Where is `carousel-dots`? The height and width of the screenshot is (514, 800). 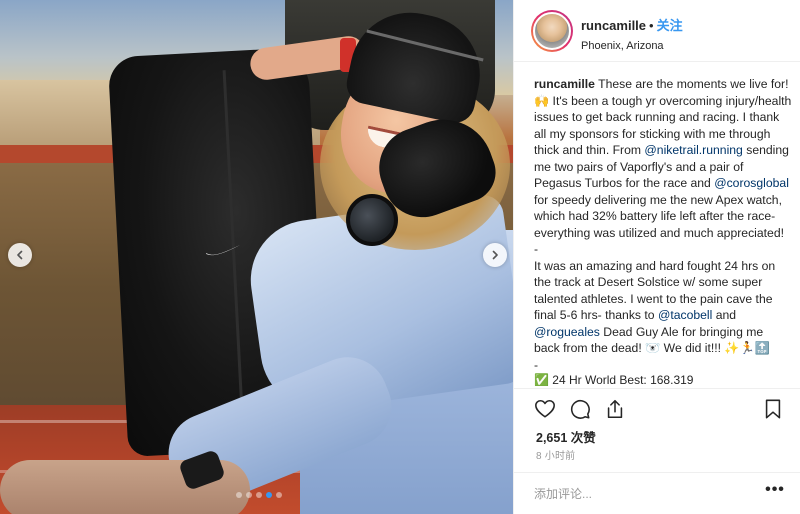
carousel-dots is located at coordinates (259, 495).